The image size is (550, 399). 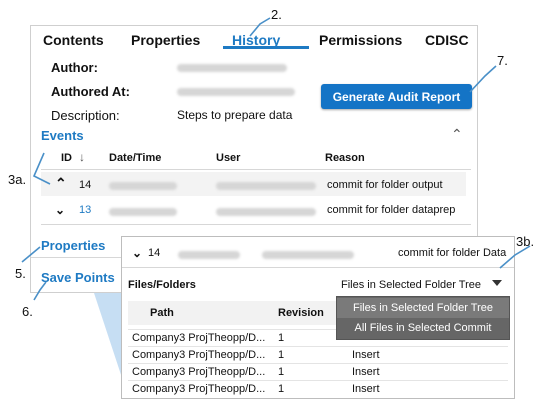 What do you see at coordinates (515, 257) in the screenshot?
I see `callout-line-3b` at bounding box center [515, 257].